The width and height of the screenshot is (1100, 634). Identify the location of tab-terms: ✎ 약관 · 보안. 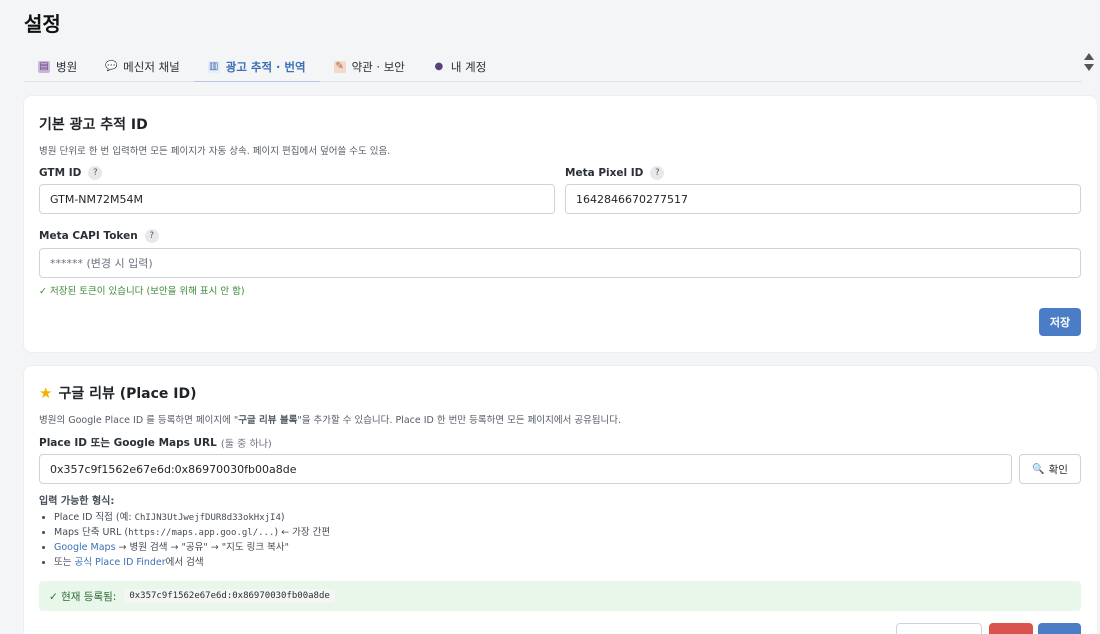
(369, 67).